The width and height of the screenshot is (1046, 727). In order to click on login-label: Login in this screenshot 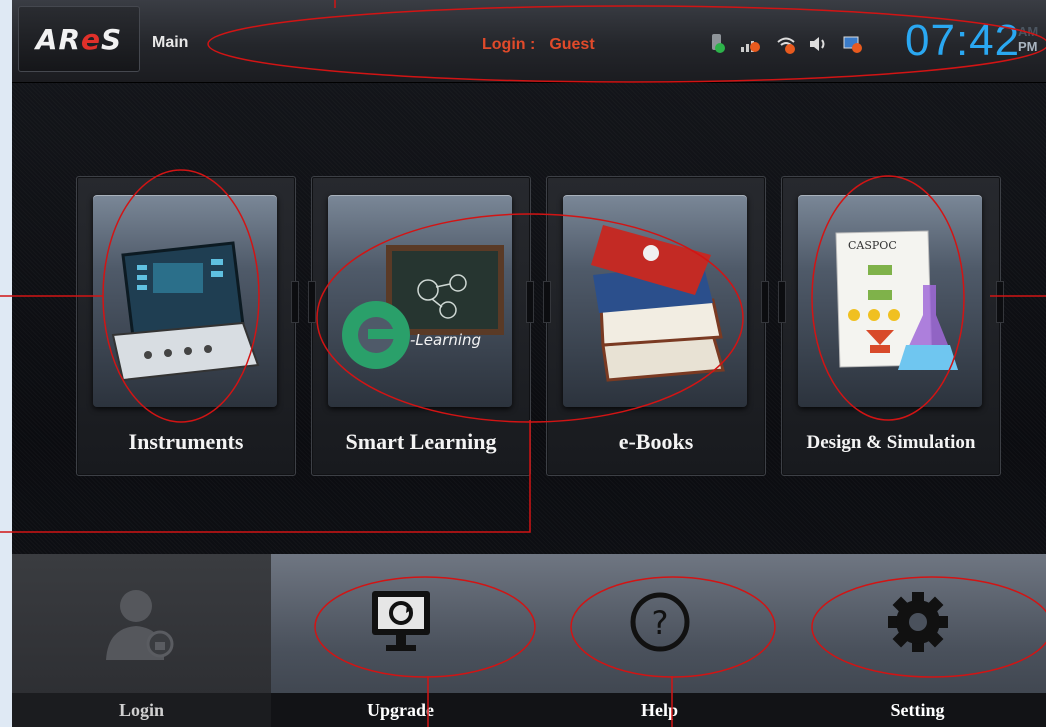, I will do `click(141, 710)`.